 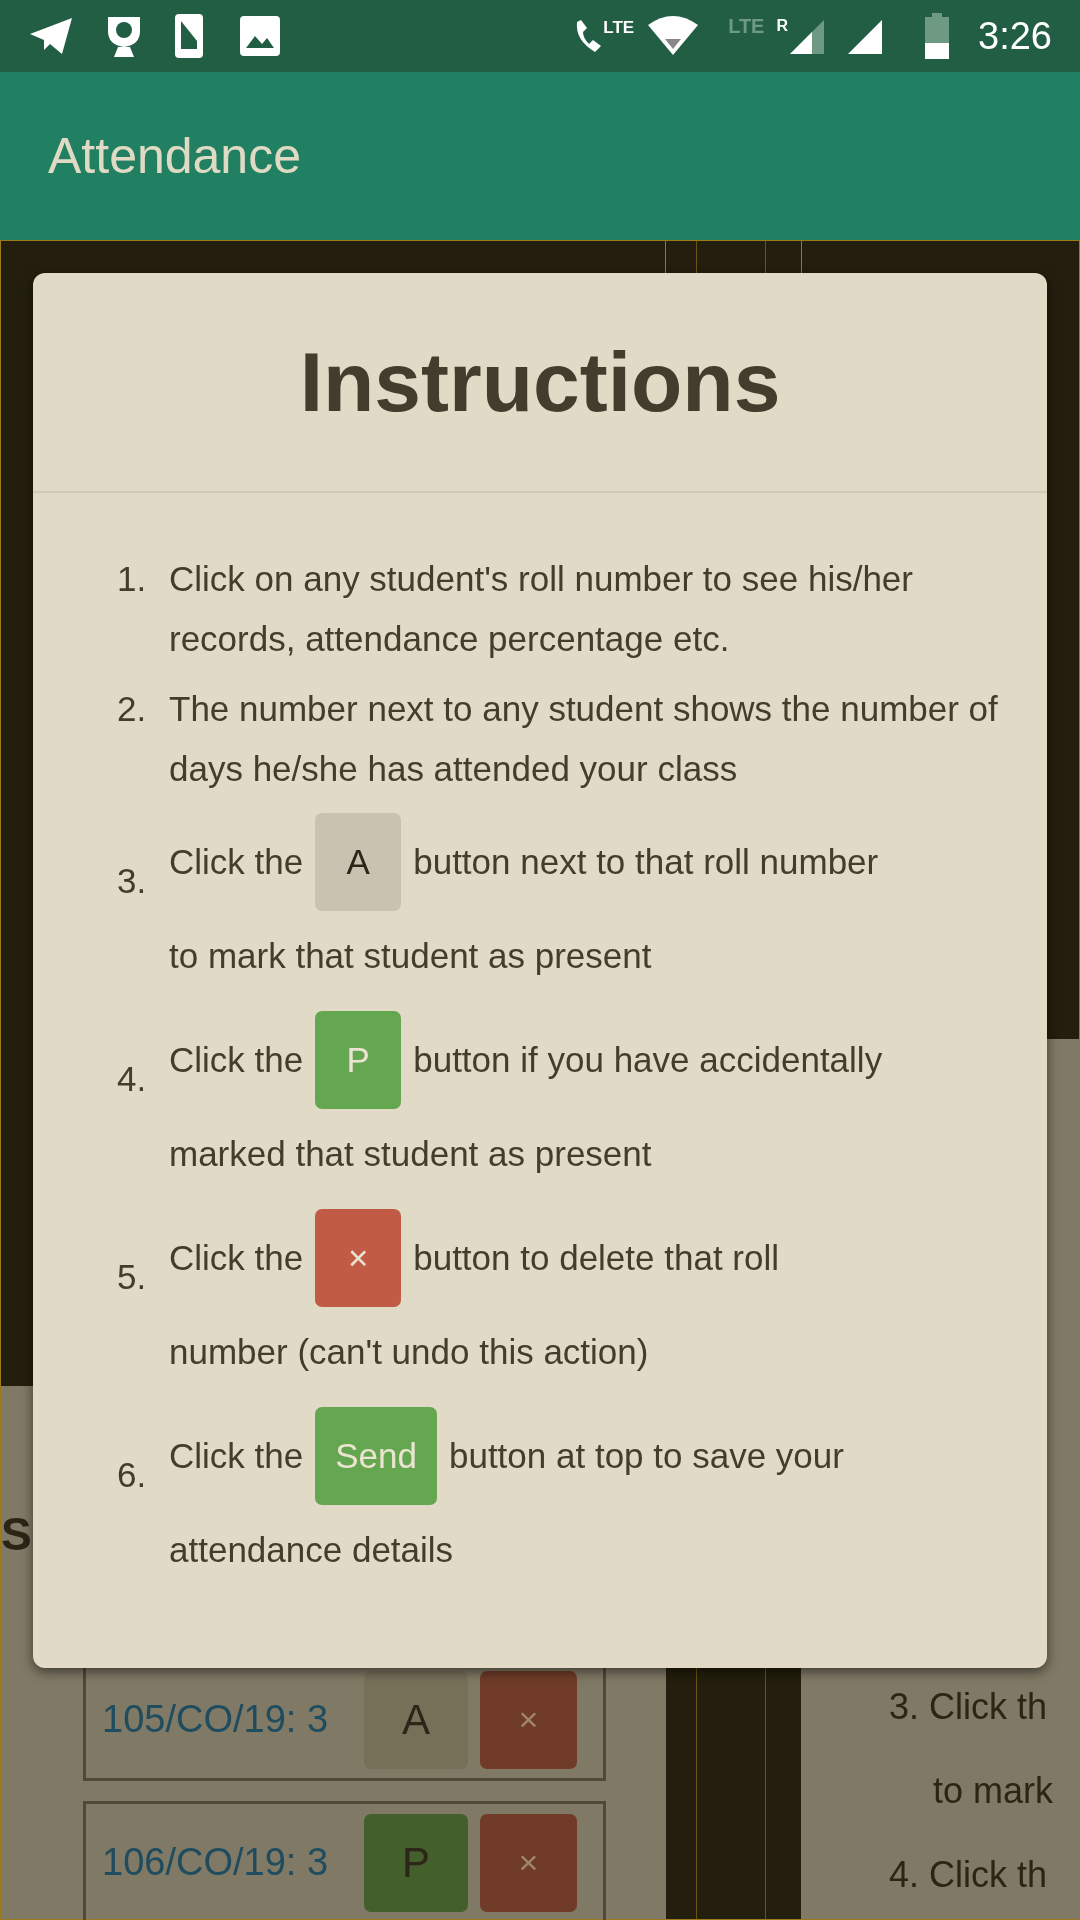 What do you see at coordinates (596, 1257) in the screenshot?
I see `instruction-text: button to delete that roll` at bounding box center [596, 1257].